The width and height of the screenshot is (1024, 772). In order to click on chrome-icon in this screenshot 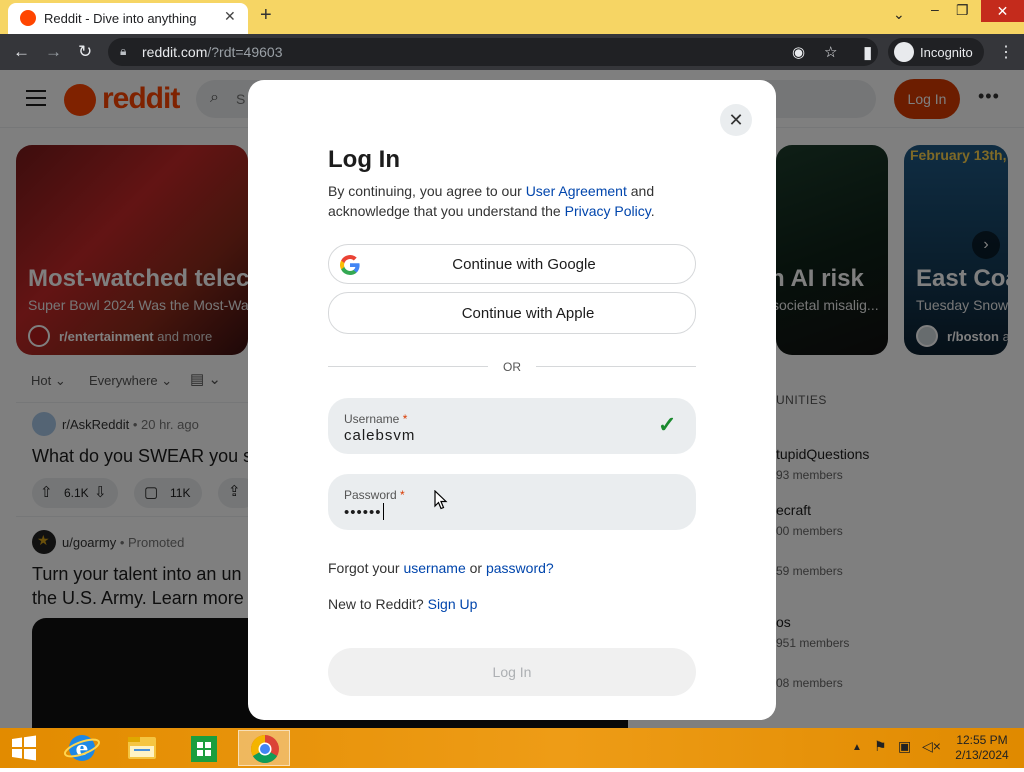, I will do `click(264, 748)`.